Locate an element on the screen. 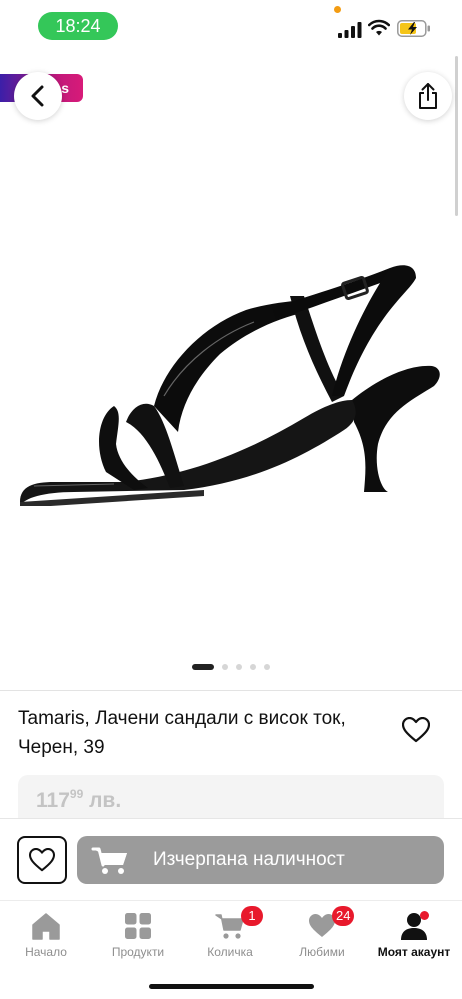 The image size is (462, 999). battery-charging-icon is located at coordinates (413, 28).